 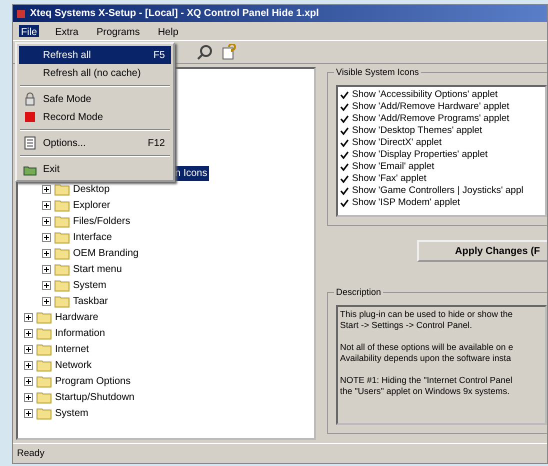 What do you see at coordinates (94, 397) in the screenshot?
I see `tree-node: Startup/Shutdown` at bounding box center [94, 397].